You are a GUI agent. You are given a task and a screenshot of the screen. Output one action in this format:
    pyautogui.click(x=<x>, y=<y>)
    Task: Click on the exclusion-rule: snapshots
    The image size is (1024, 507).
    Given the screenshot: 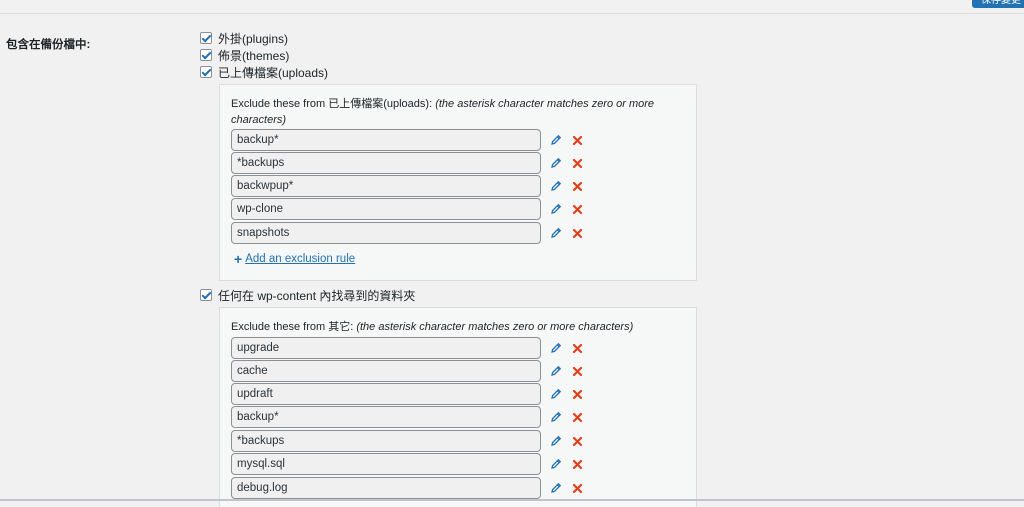 What is the action you would take?
    pyautogui.click(x=406, y=233)
    